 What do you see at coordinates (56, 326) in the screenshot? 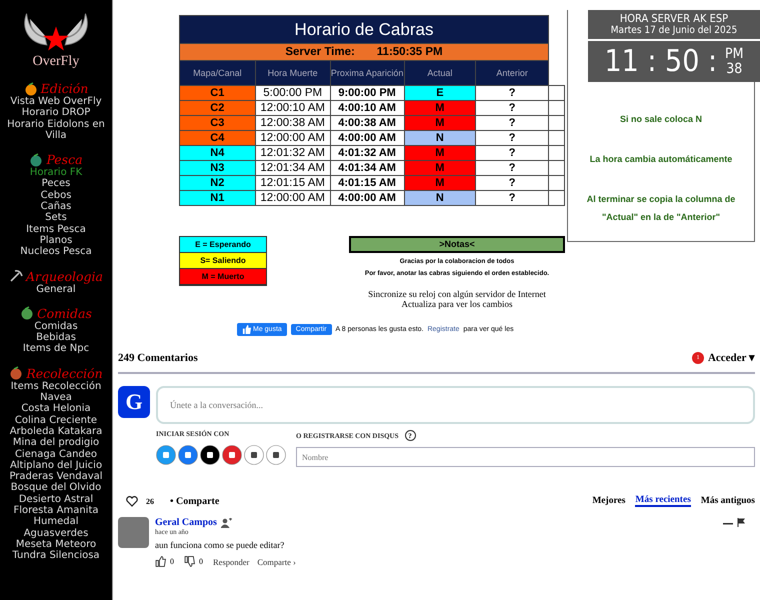
I see `sidebar-link: Comidas` at bounding box center [56, 326].